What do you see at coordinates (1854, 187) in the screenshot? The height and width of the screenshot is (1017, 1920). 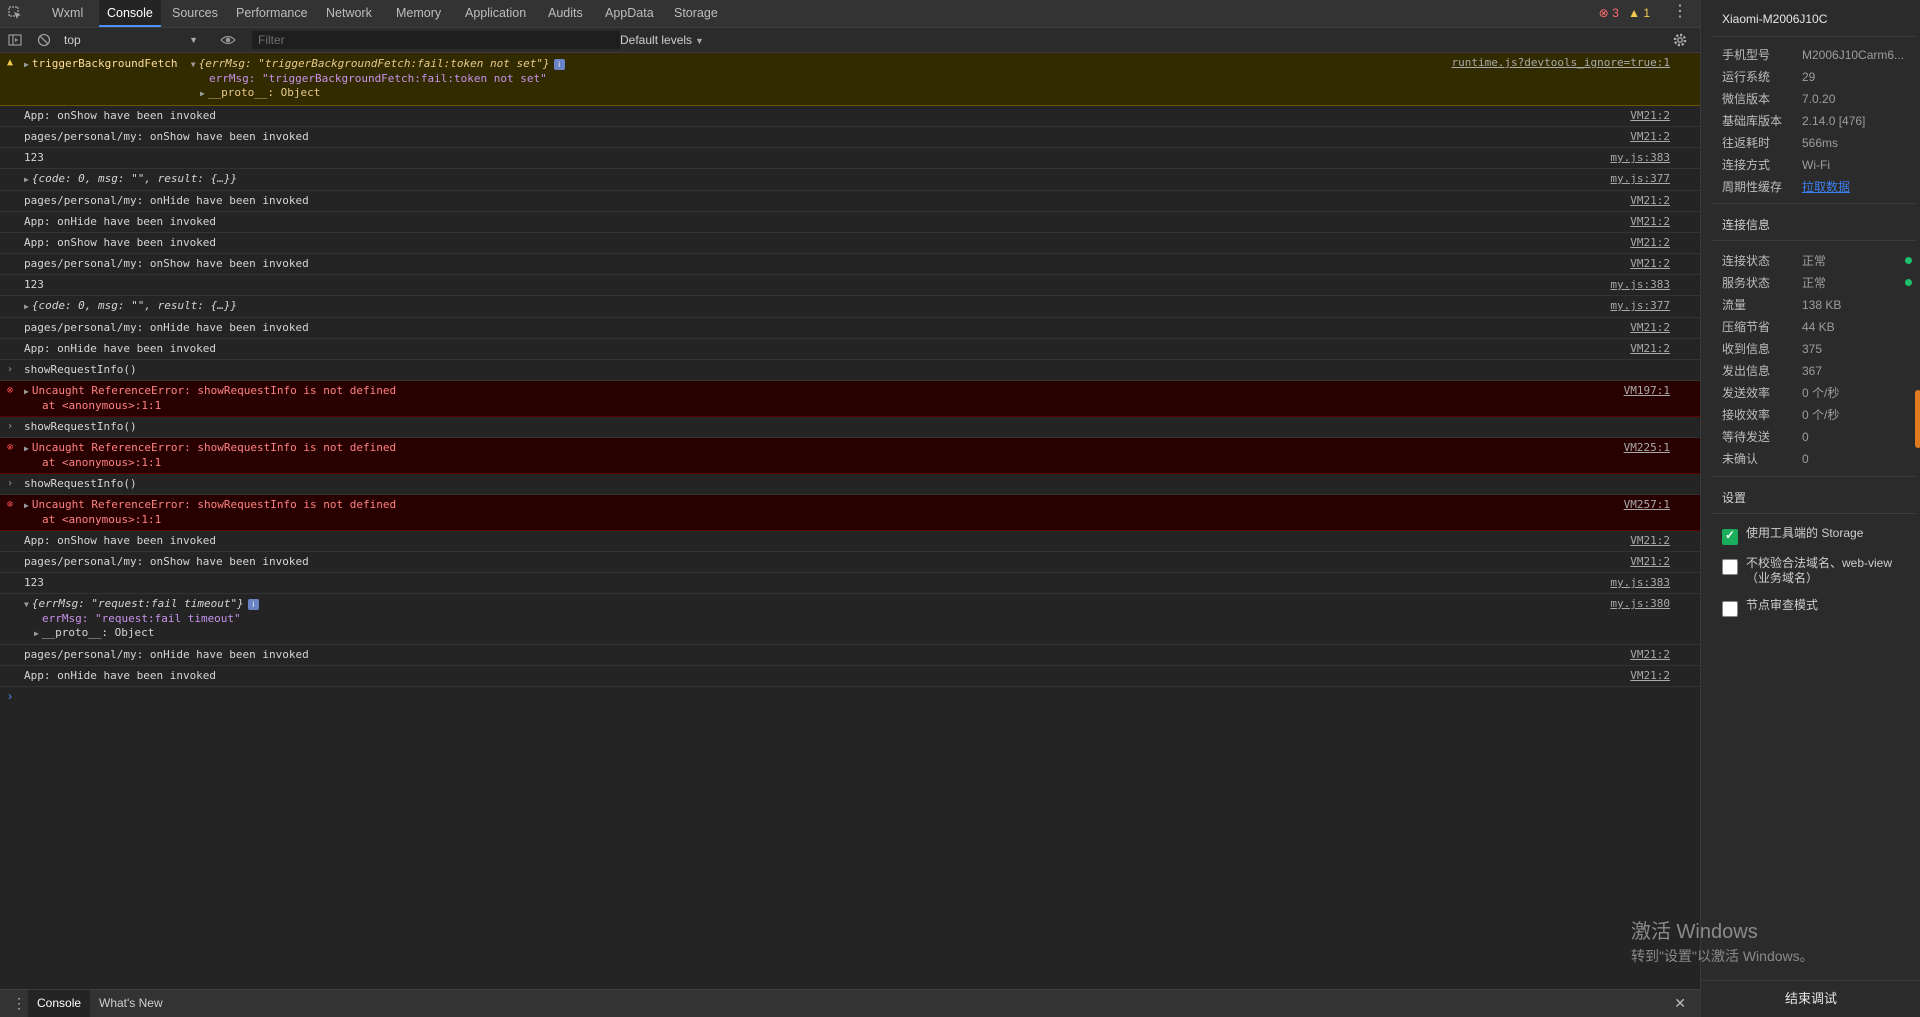 I see `fetch-data-link: 拉取数据` at bounding box center [1854, 187].